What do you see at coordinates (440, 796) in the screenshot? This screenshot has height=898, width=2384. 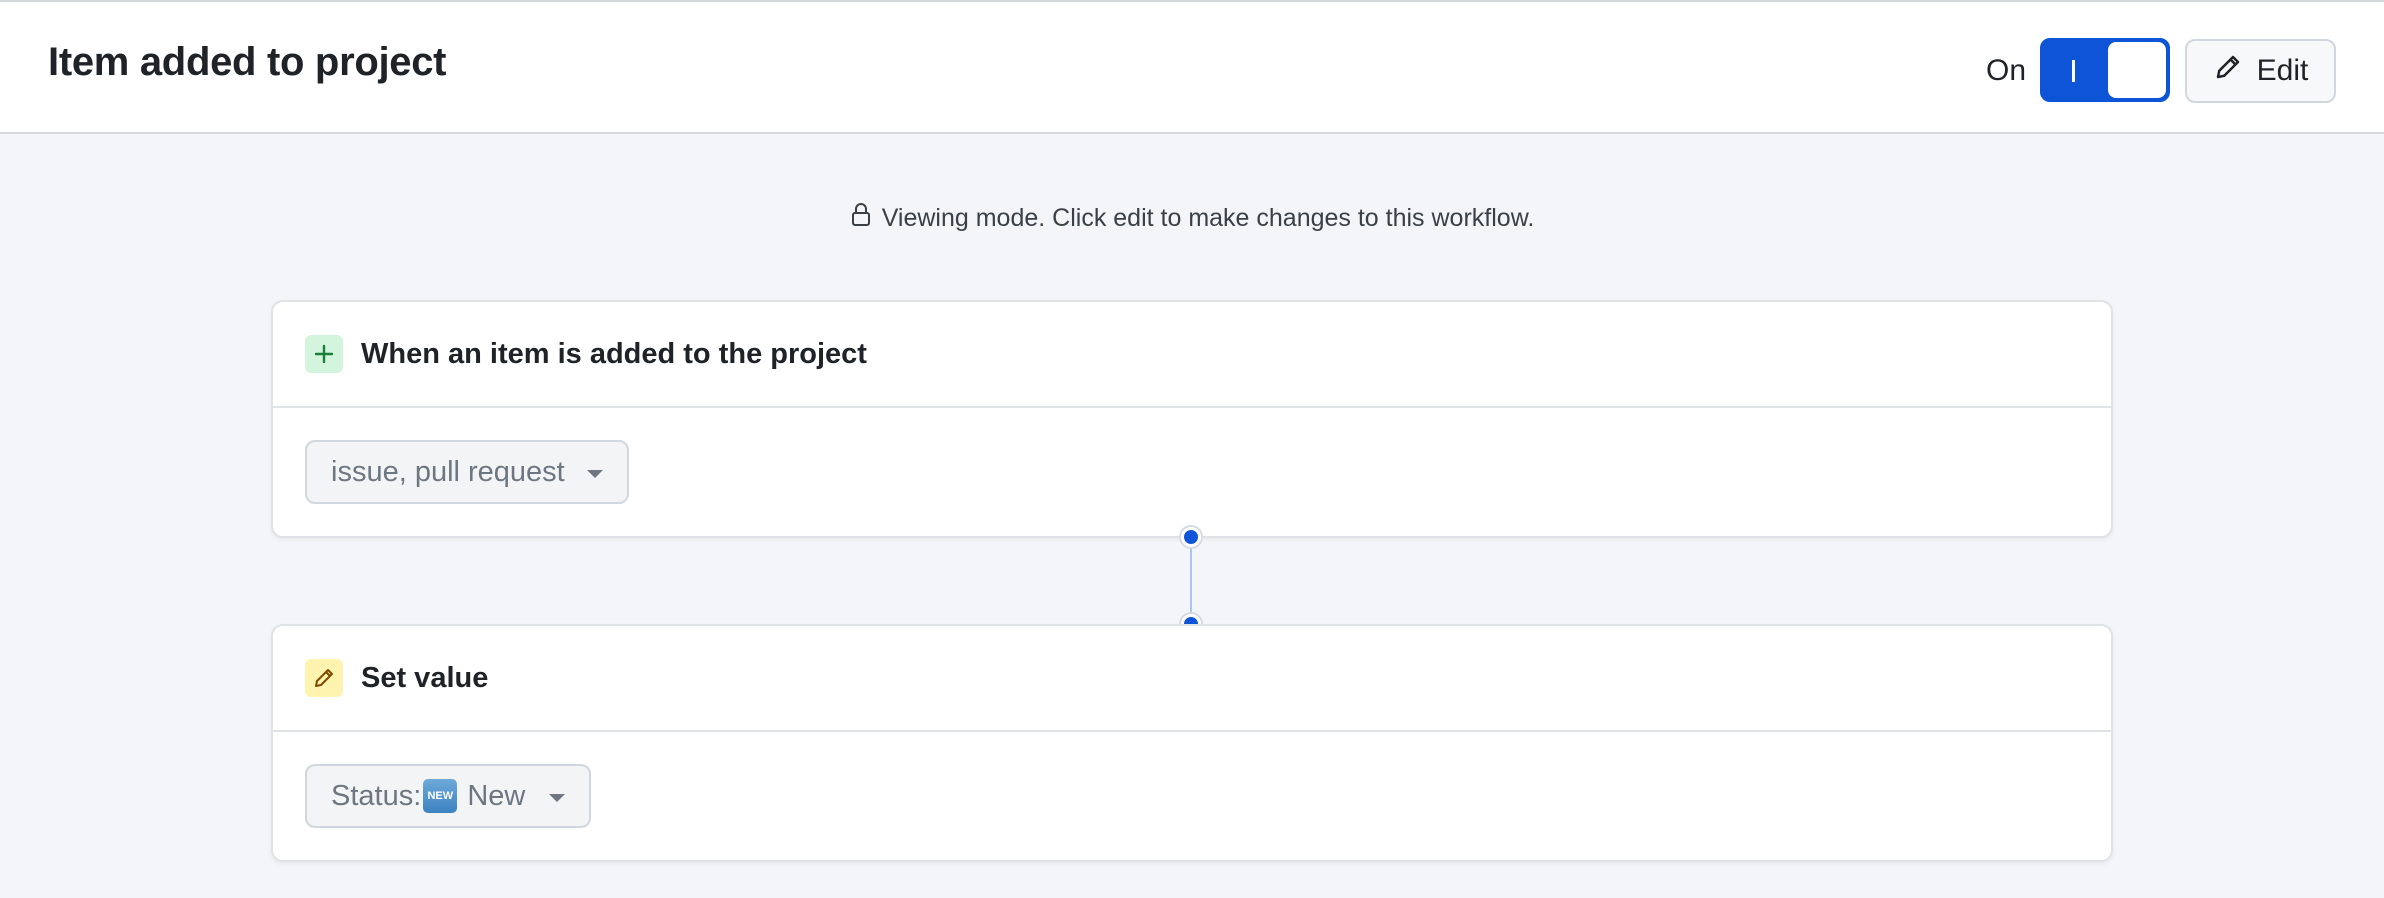 I see `new-badge-icon: NEW` at bounding box center [440, 796].